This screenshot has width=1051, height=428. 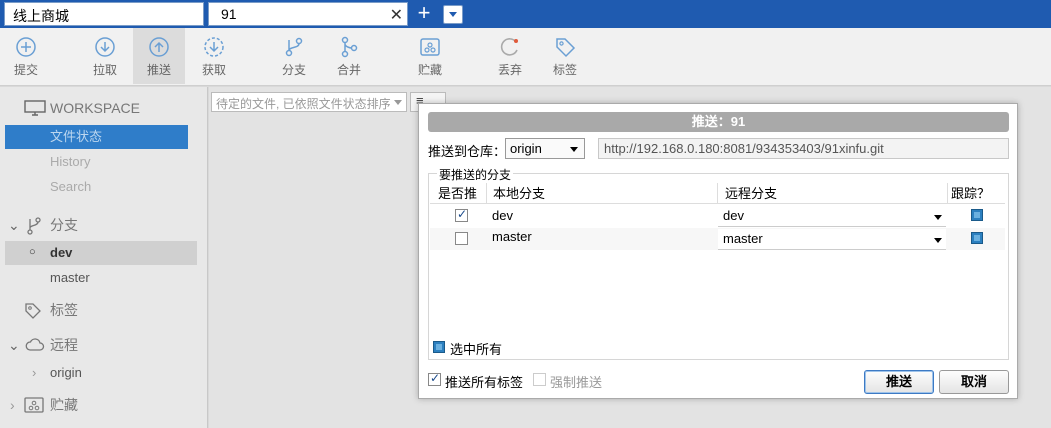 What do you see at coordinates (104, 14) in the screenshot?
I see `tab-online-mall: 线上商城` at bounding box center [104, 14].